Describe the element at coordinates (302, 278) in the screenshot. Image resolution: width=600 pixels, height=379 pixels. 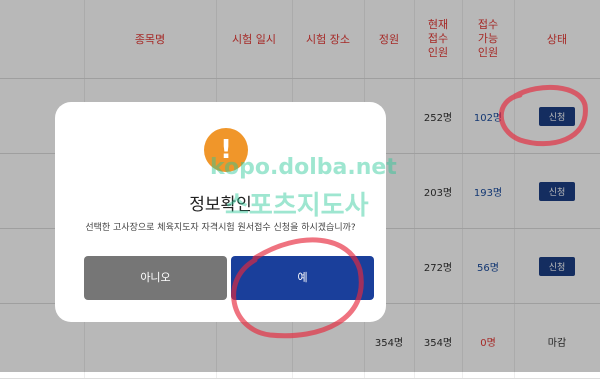
I see `yes-button: 예` at that location.